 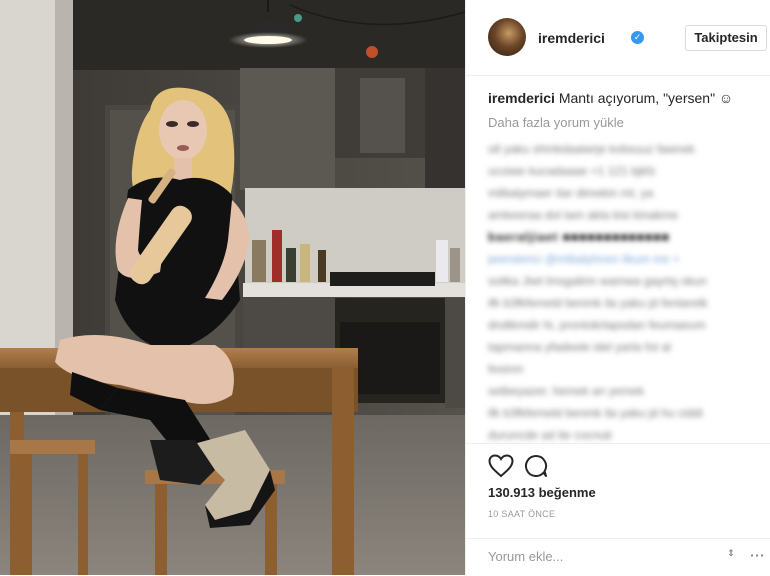 What do you see at coordinates (726, 38) in the screenshot?
I see `following-button: Takiptesin` at bounding box center [726, 38].